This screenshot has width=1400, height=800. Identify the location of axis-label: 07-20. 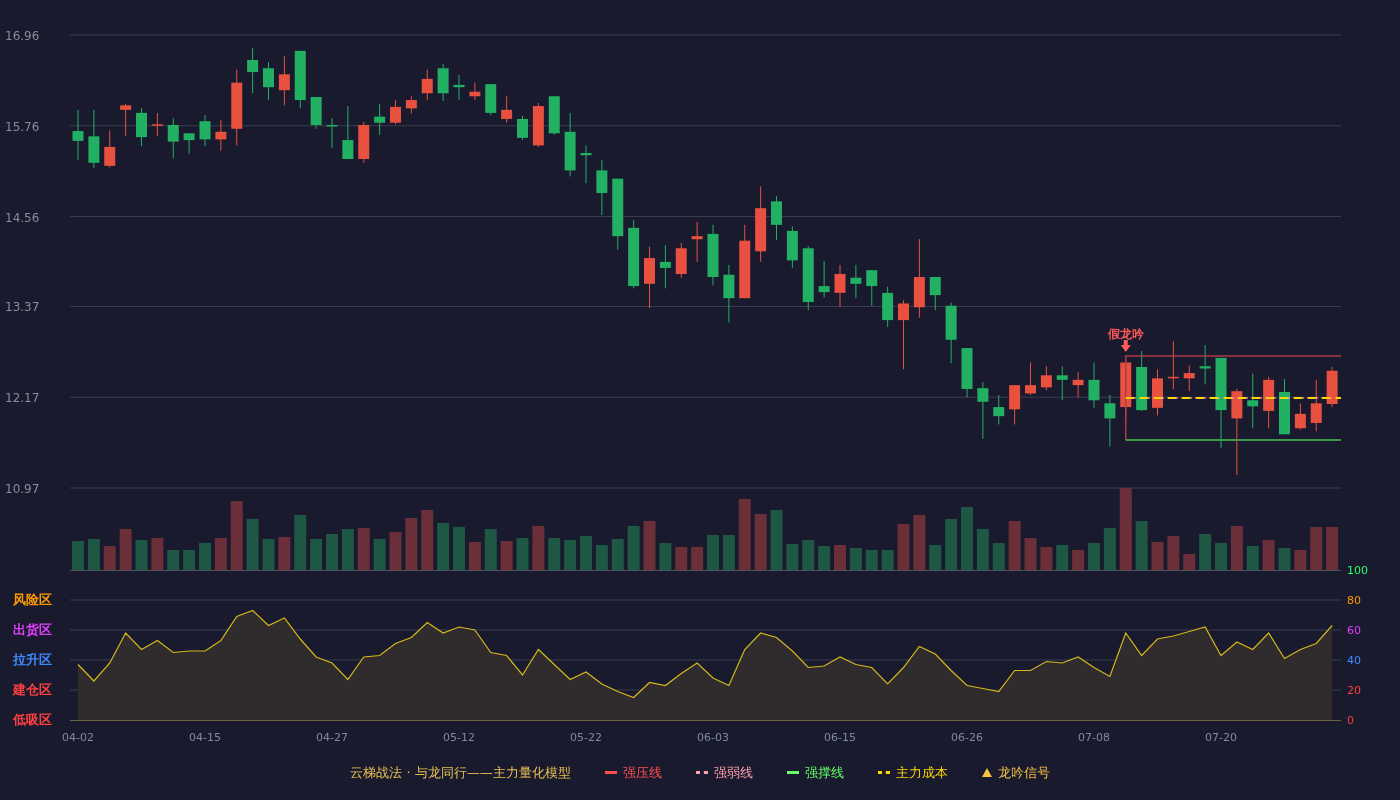
(1221, 737).